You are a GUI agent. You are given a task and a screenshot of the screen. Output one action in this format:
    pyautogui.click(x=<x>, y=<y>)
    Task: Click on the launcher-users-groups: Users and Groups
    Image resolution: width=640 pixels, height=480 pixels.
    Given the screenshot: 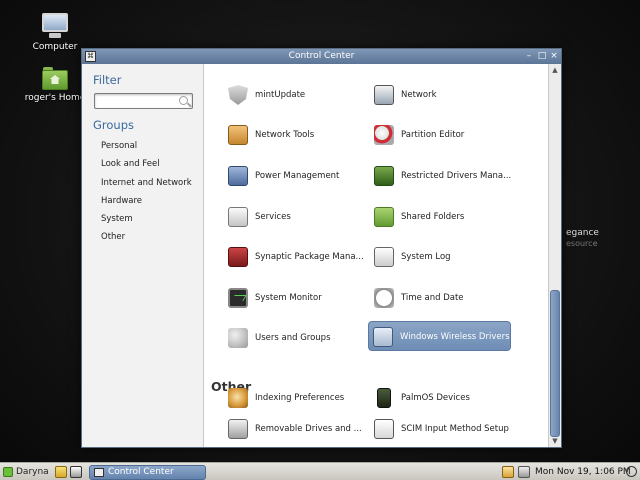 What is the action you would take?
    pyautogui.click(x=295, y=338)
    